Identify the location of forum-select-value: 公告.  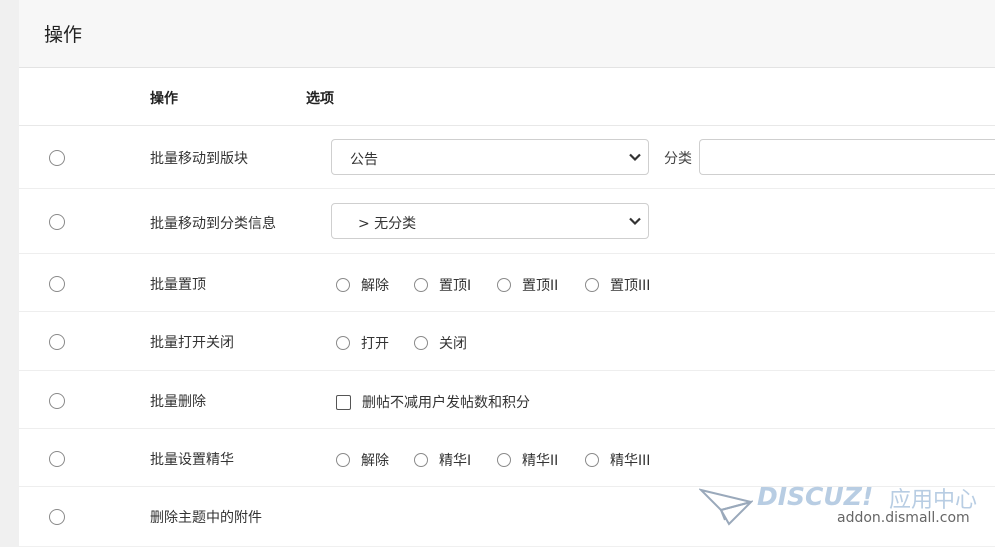
(364, 160).